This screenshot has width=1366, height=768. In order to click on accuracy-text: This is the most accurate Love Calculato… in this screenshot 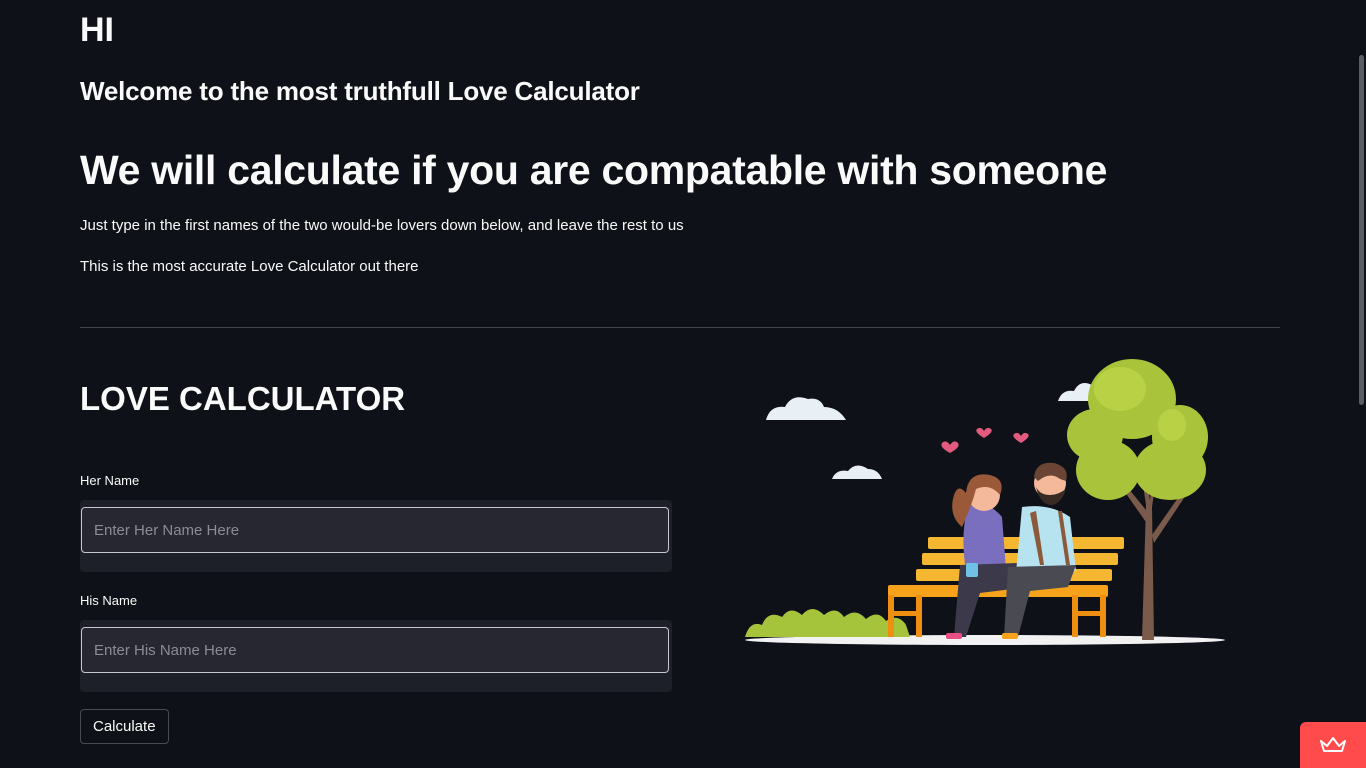, I will do `click(249, 266)`.